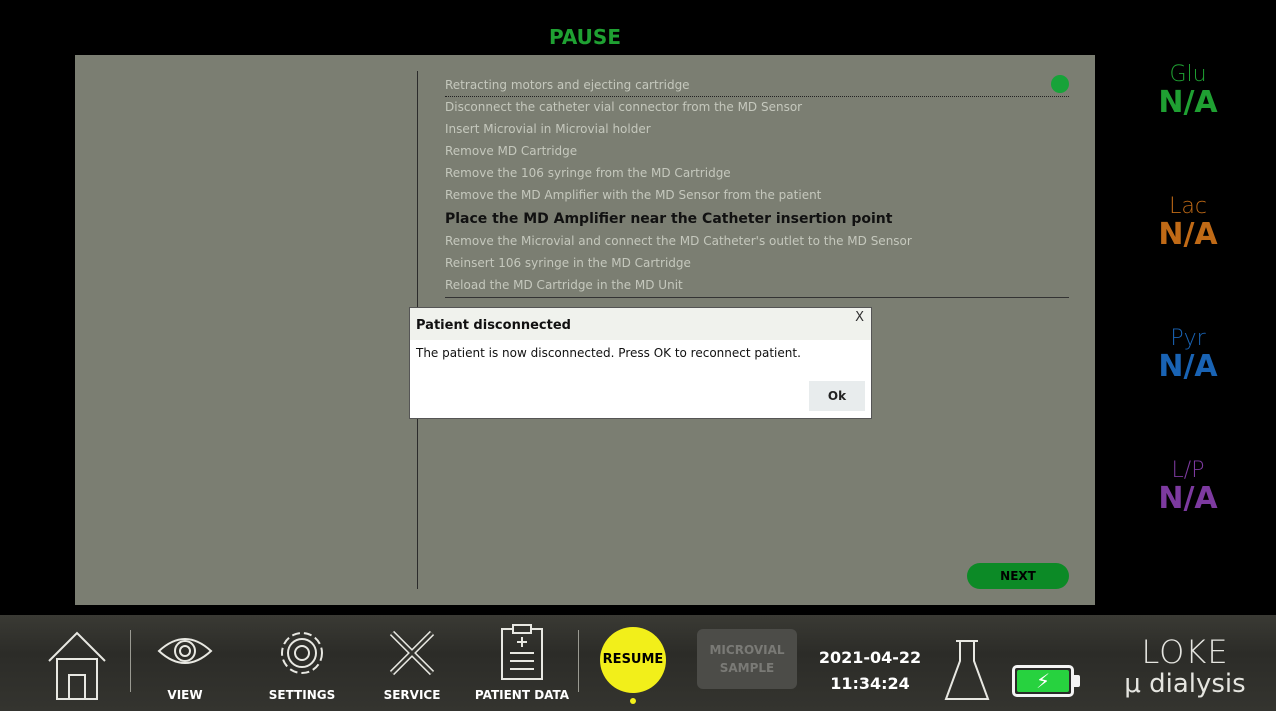 The width and height of the screenshot is (1276, 711). Describe the element at coordinates (1185, 652) in the screenshot. I see `brand-name: LOKE` at that location.